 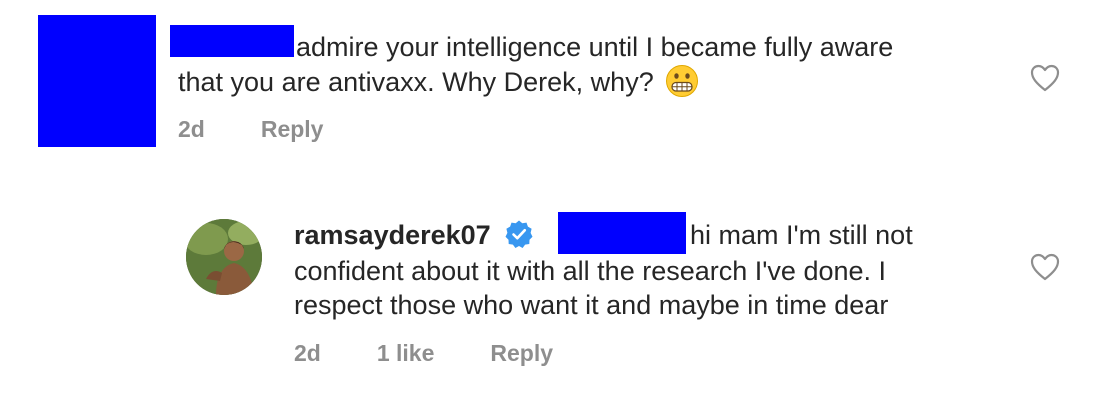 What do you see at coordinates (392, 235) in the screenshot?
I see `reply-username: ramsayderek07` at bounding box center [392, 235].